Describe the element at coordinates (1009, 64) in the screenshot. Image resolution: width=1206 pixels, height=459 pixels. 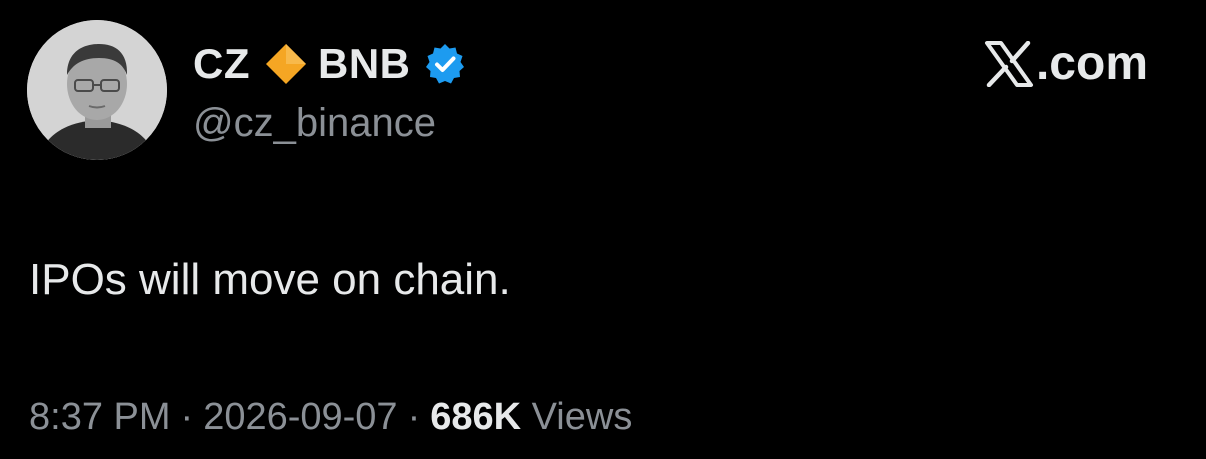
I see `x-logo-icon` at that location.